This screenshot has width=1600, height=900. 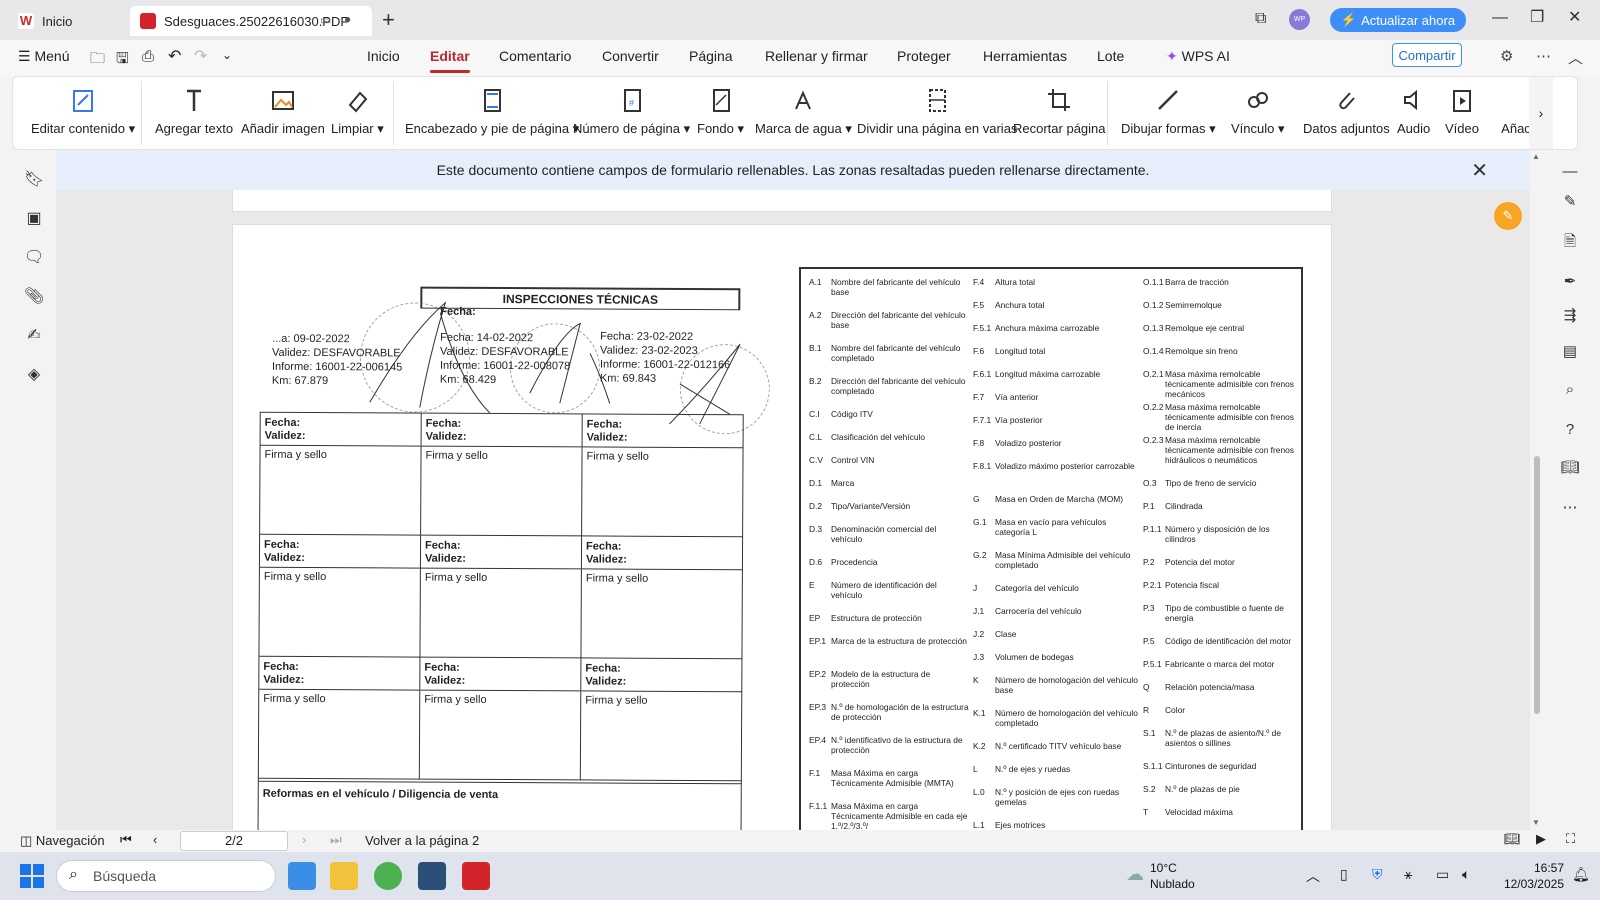 What do you see at coordinates (1344, 874) in the screenshot?
I see `usb-icon: ▯` at bounding box center [1344, 874].